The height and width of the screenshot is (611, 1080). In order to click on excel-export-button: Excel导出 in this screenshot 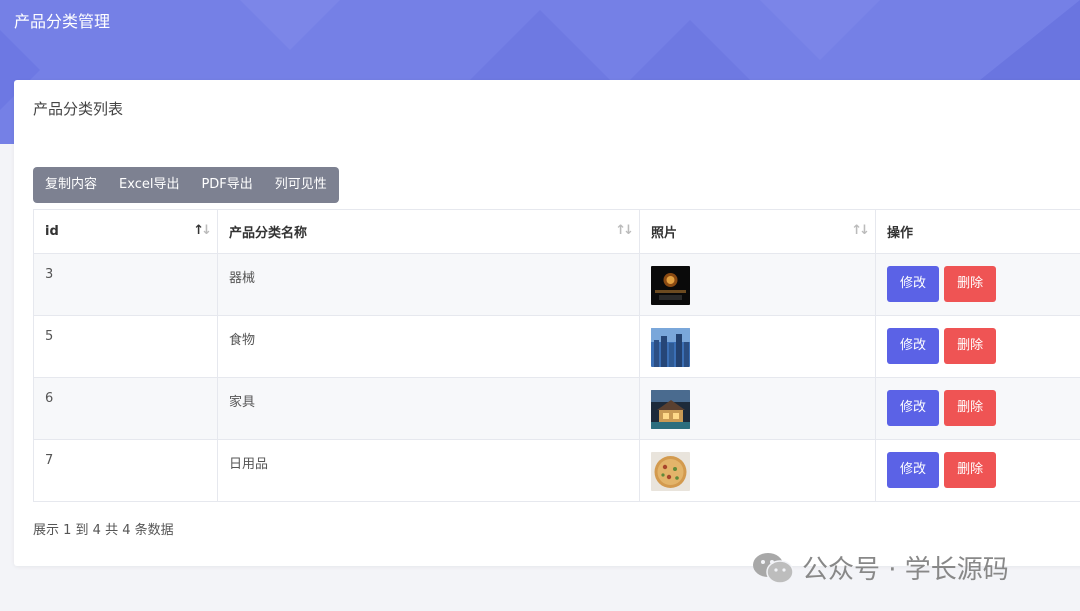, I will do `click(149, 185)`.